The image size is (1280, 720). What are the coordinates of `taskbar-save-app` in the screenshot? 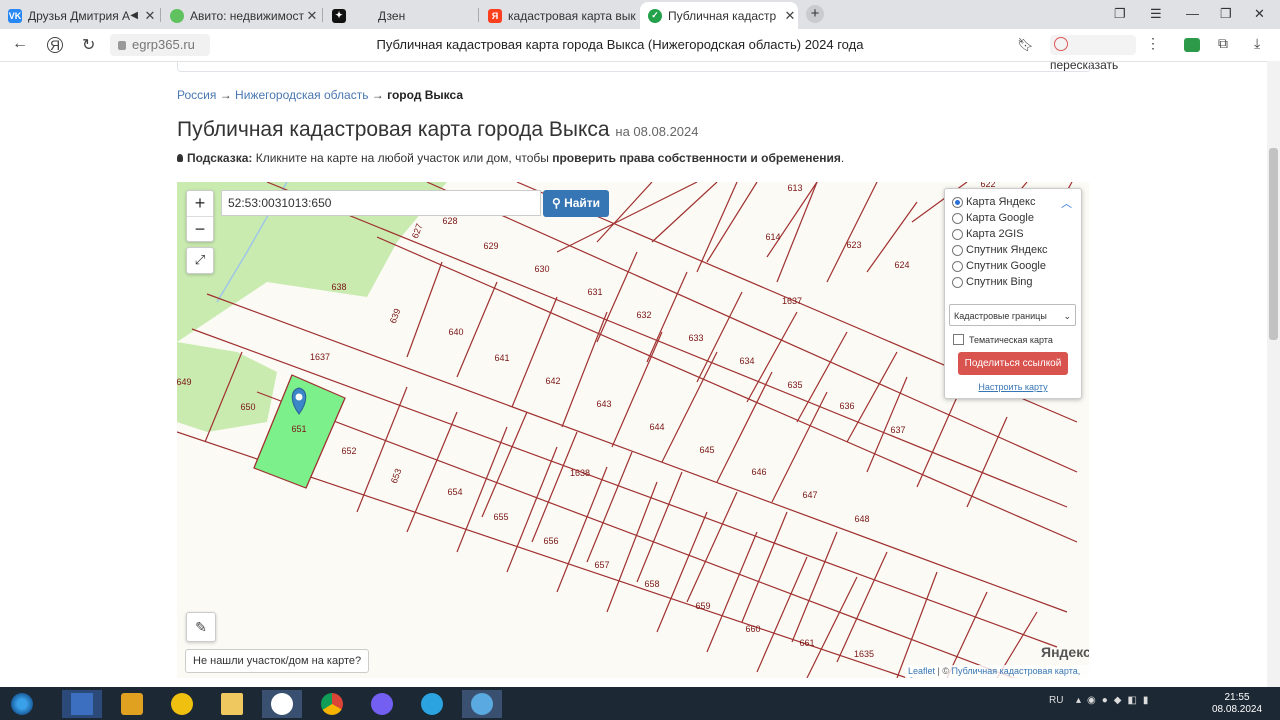 It's located at (82, 704).